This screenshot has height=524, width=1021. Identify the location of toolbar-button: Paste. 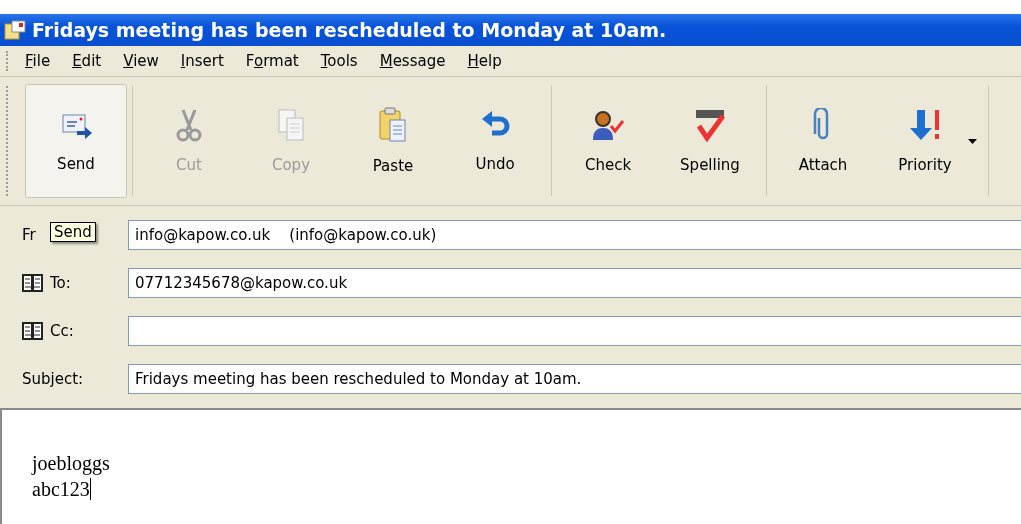
(393, 141).